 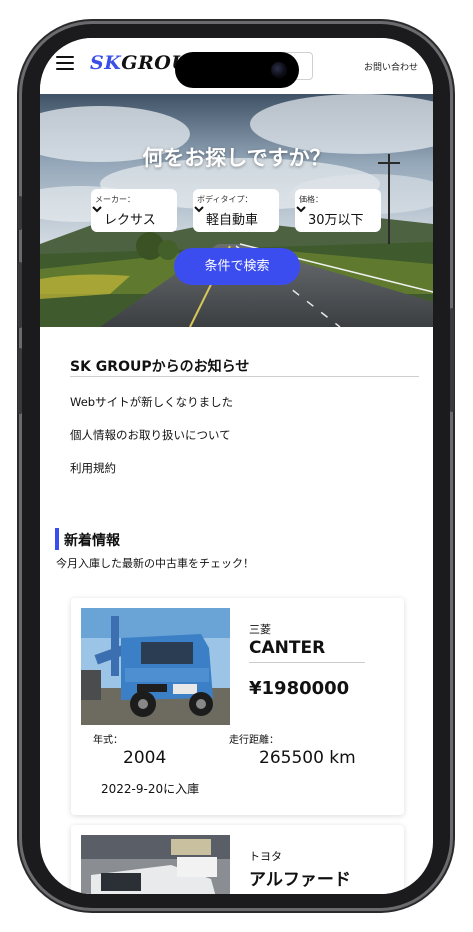 What do you see at coordinates (65, 63) in the screenshot?
I see `hamburger-menu-icon` at bounding box center [65, 63].